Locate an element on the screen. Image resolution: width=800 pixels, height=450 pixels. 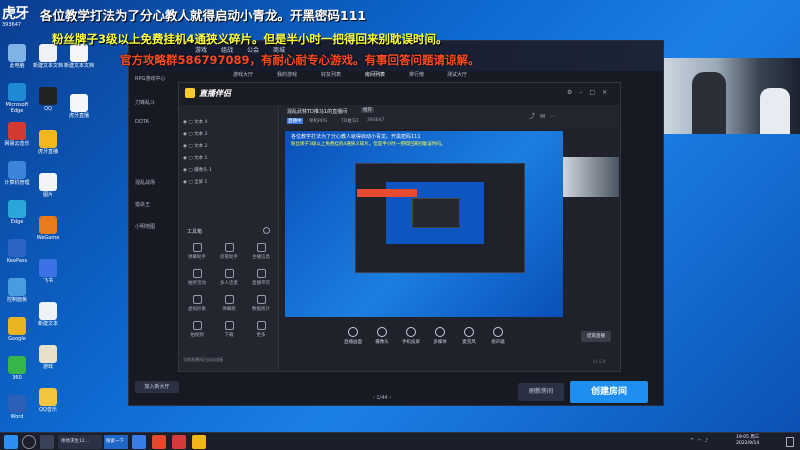
tool-item: 虚拟形象 is located at coordinates (197, 303).